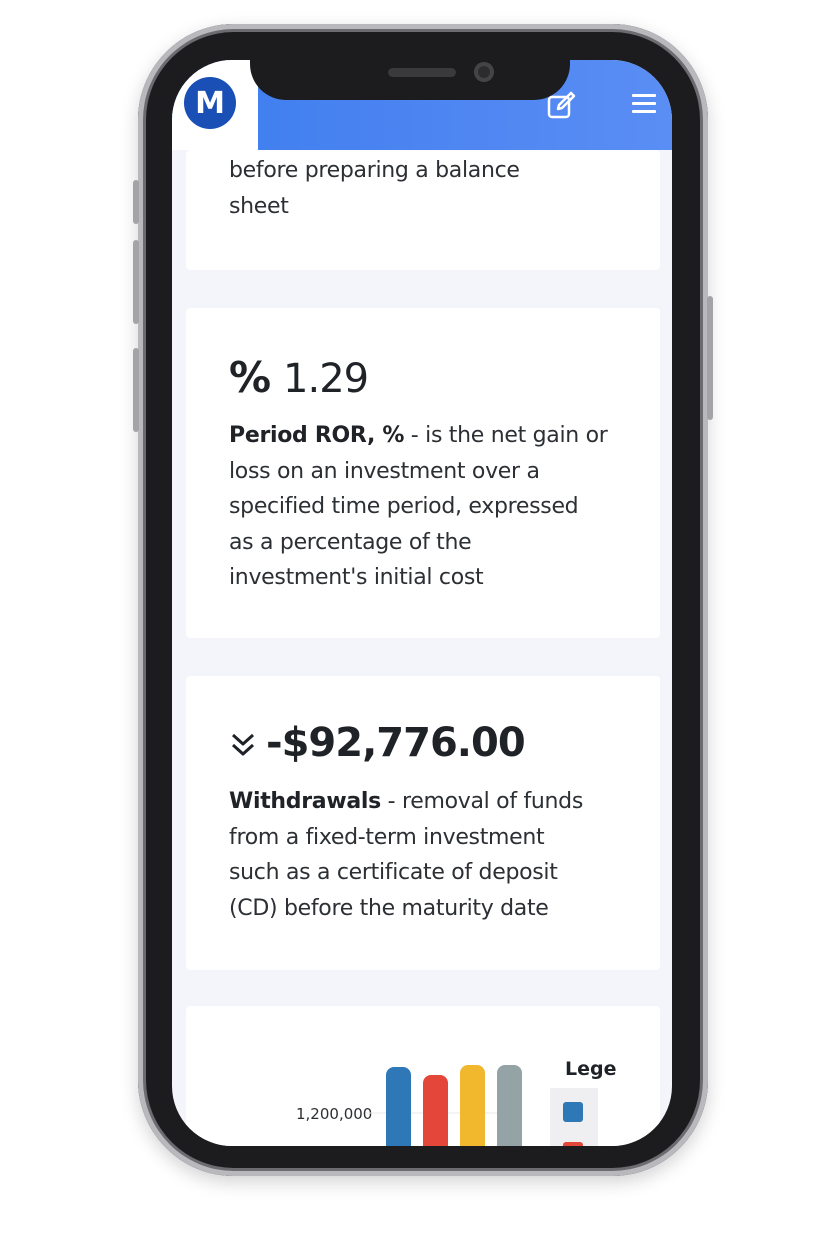 The image size is (820, 1240). I want to click on chart-card: 1,200,000 Lege, so click(423, 1076).